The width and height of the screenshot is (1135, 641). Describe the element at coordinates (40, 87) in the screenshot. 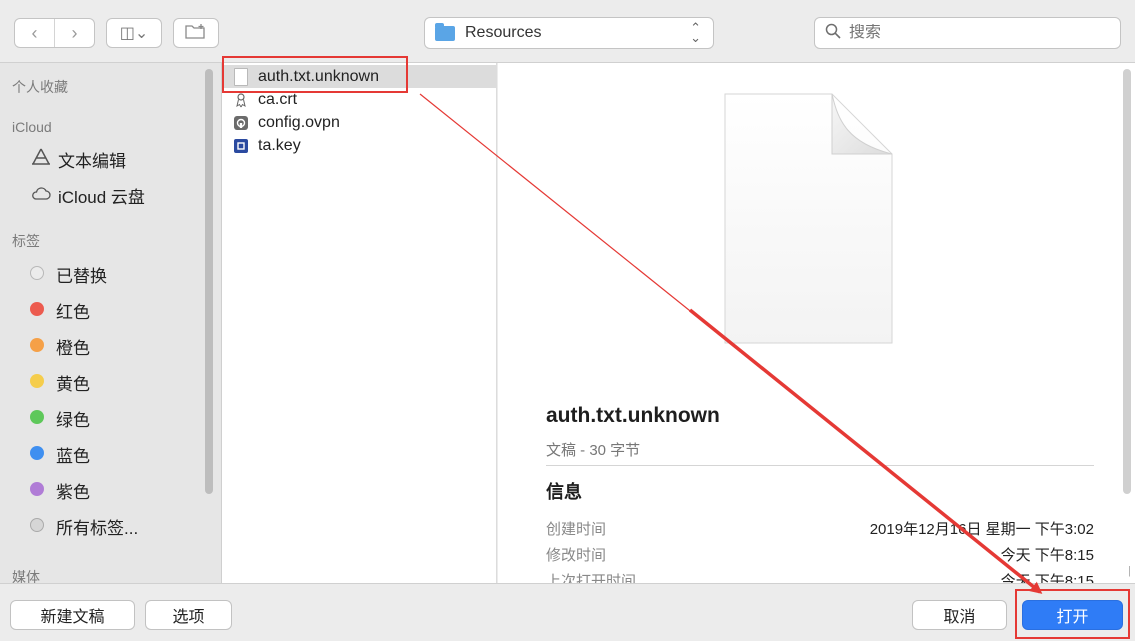

I see `sidebar-section-favorites: 个人收藏` at that location.